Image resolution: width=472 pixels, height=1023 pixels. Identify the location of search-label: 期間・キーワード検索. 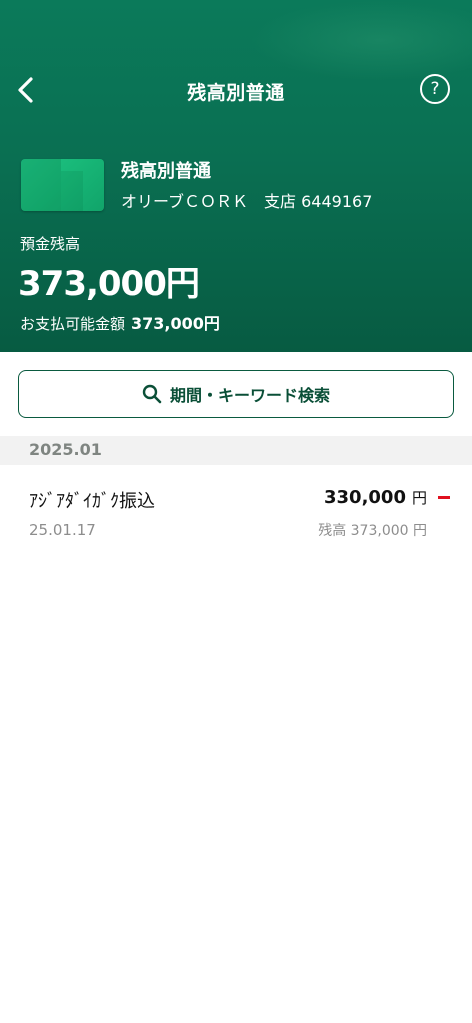
(249, 395).